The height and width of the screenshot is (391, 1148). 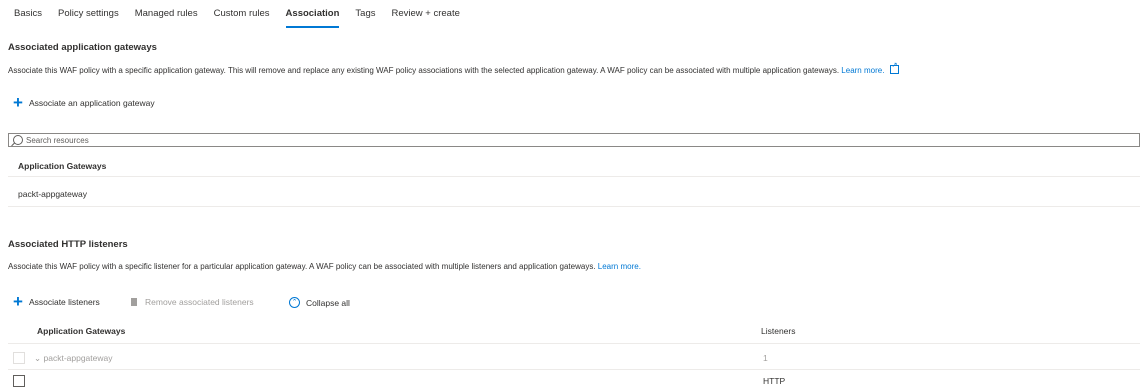 I want to click on associate-listeners-button: + Associate listeners, so click(x=56, y=301).